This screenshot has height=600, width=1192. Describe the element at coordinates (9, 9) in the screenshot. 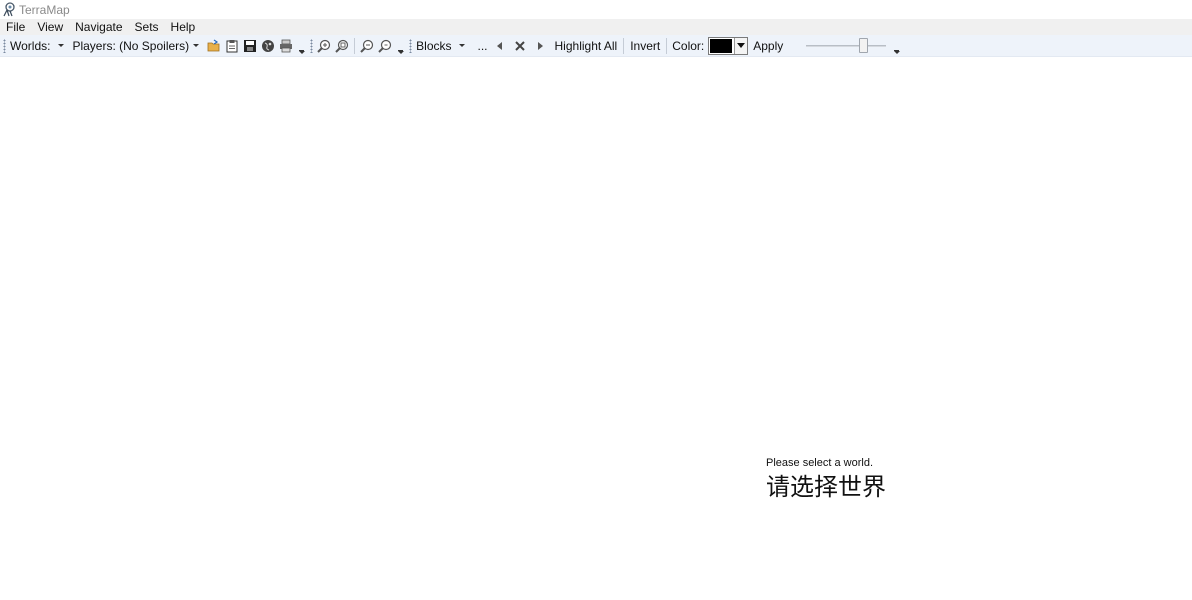

I see `terramap-logo-icon` at that location.